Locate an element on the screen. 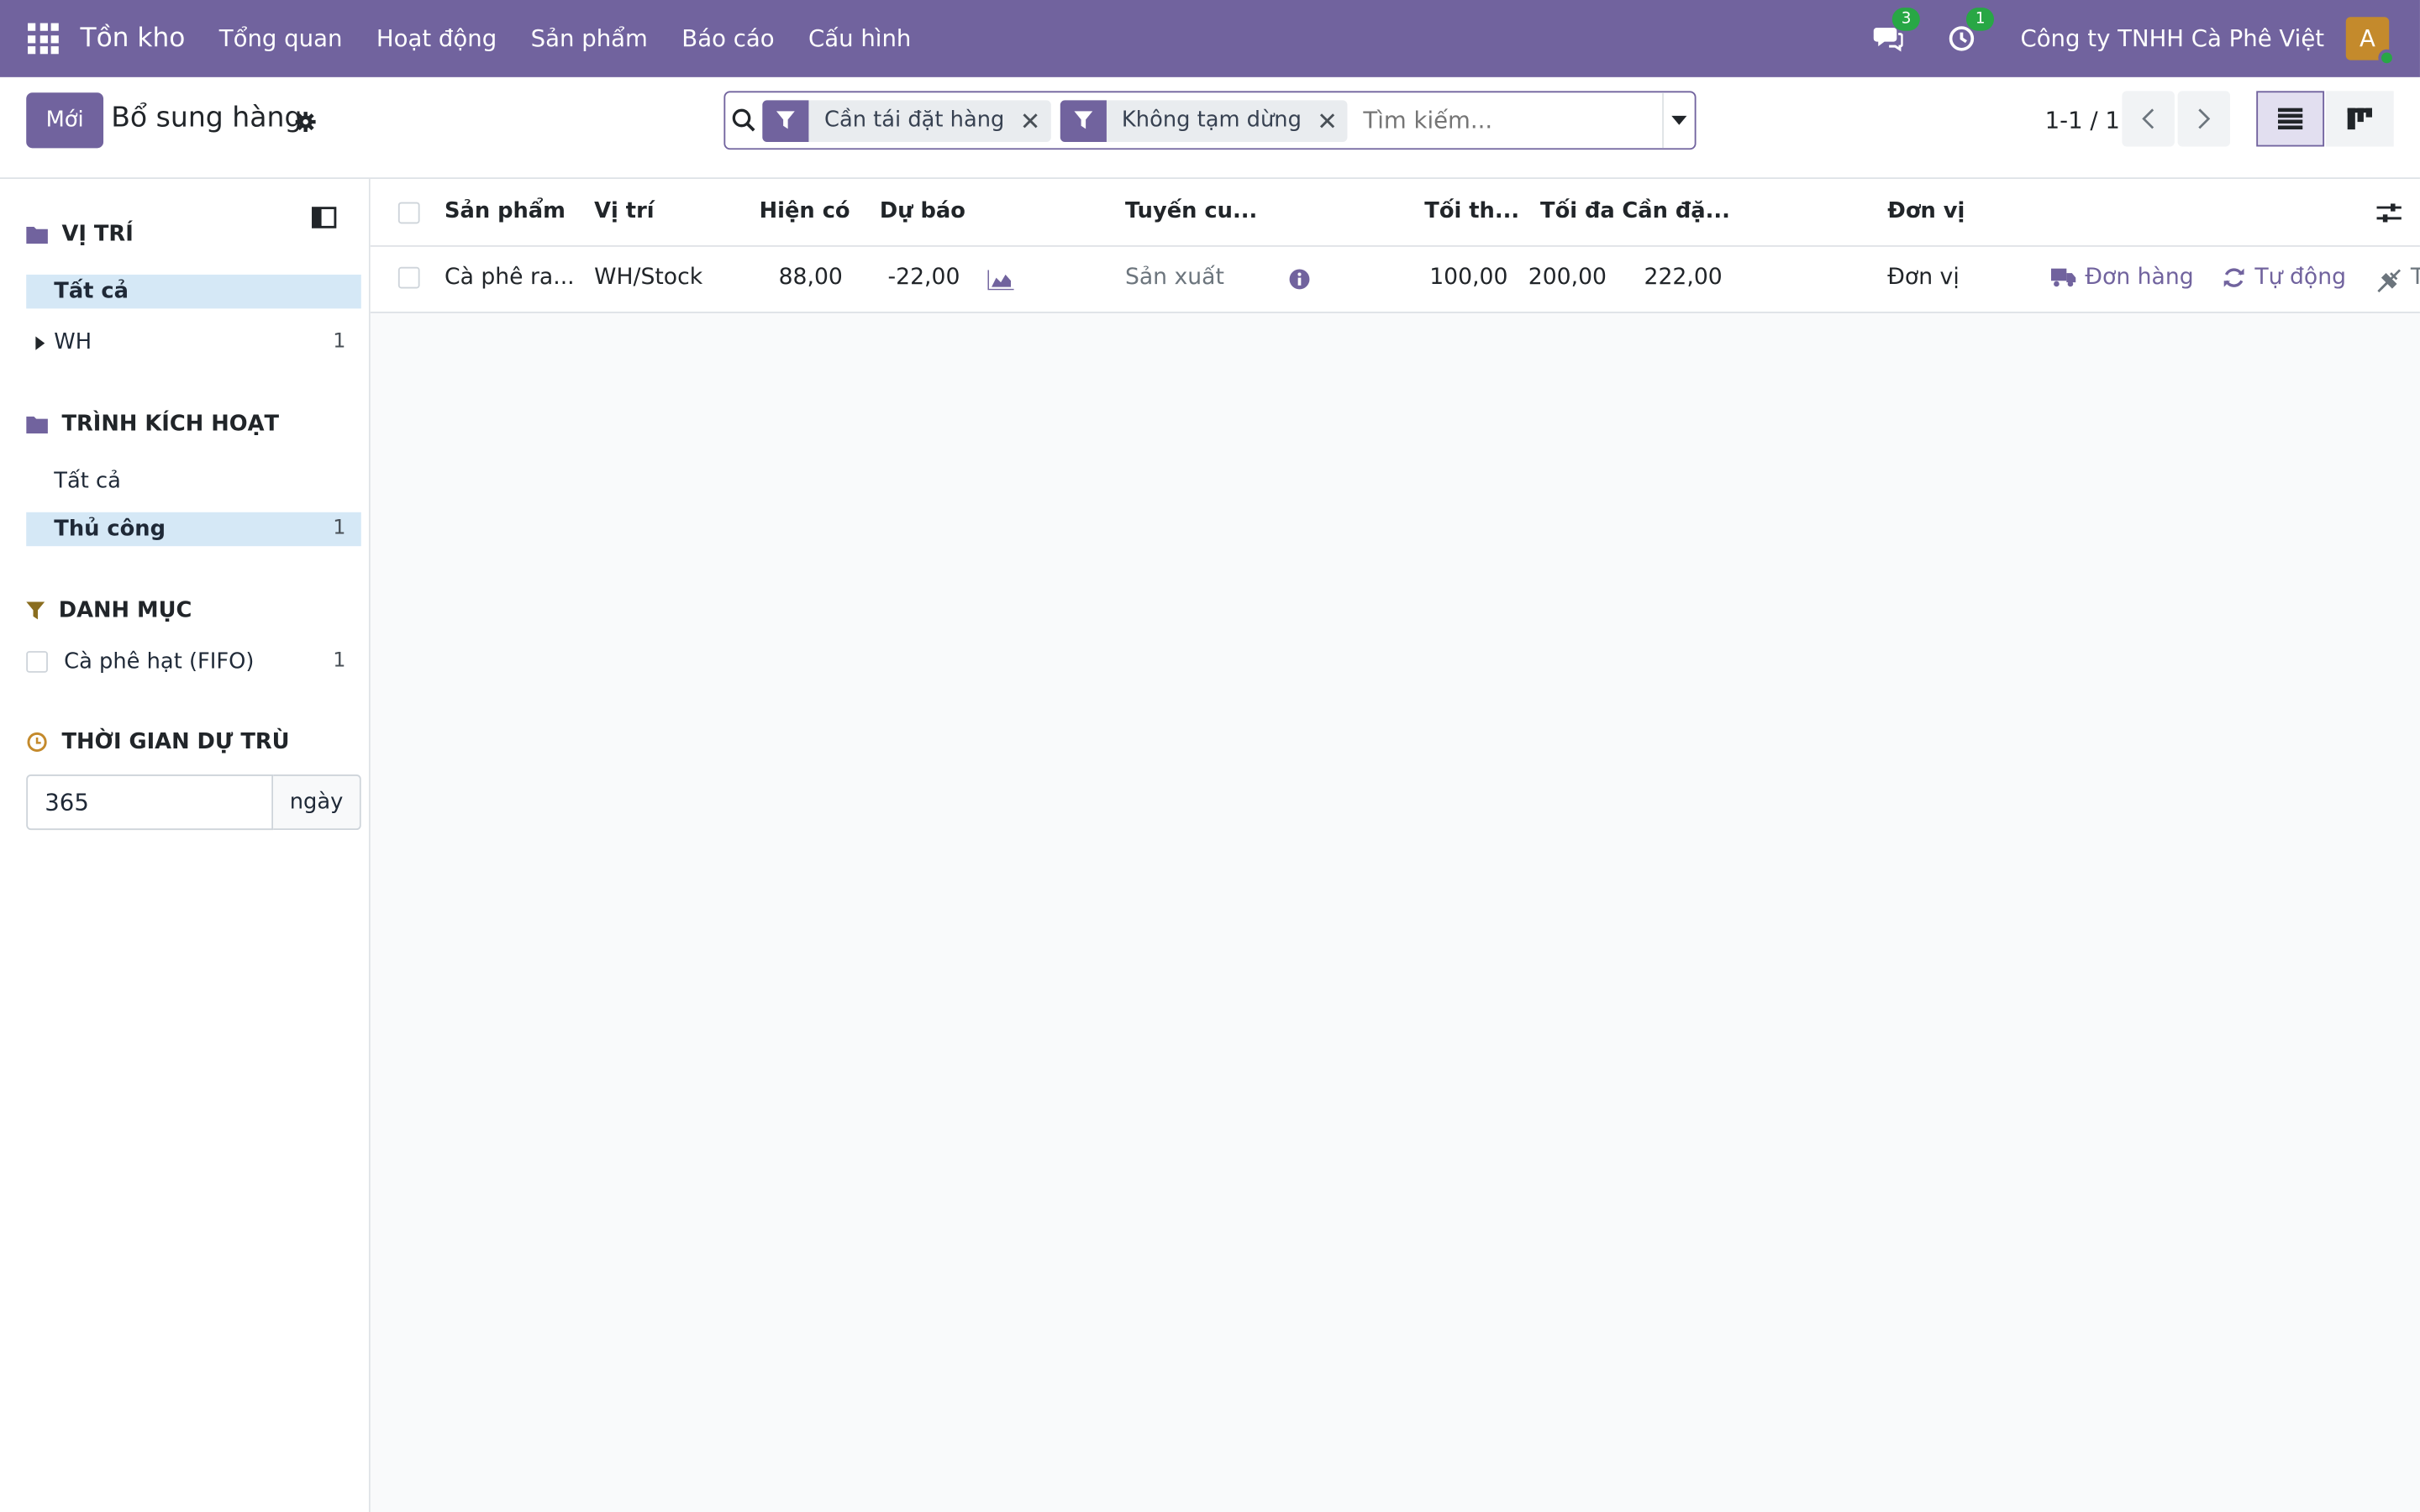  trigger-manual-label: Thủ công is located at coordinates (110, 529).